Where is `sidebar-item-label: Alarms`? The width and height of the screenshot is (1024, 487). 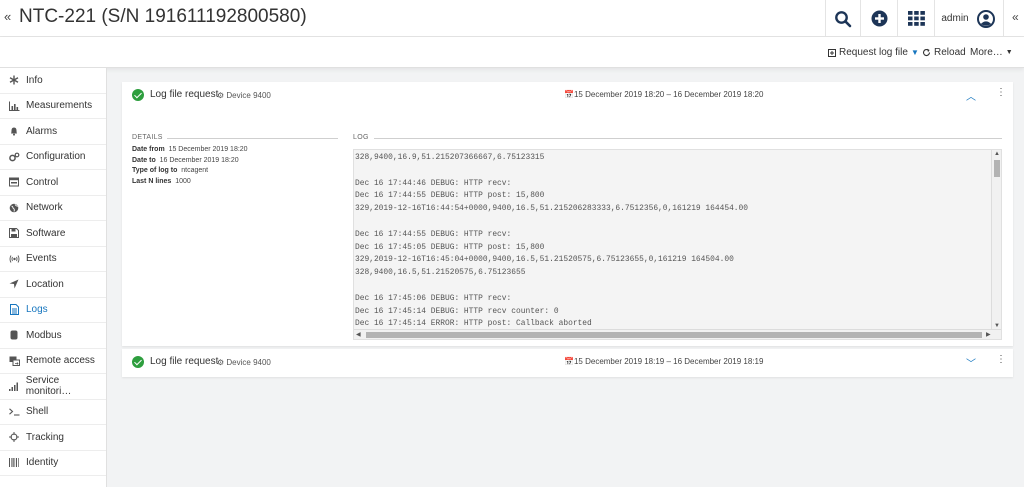 sidebar-item-label: Alarms is located at coordinates (42, 131).